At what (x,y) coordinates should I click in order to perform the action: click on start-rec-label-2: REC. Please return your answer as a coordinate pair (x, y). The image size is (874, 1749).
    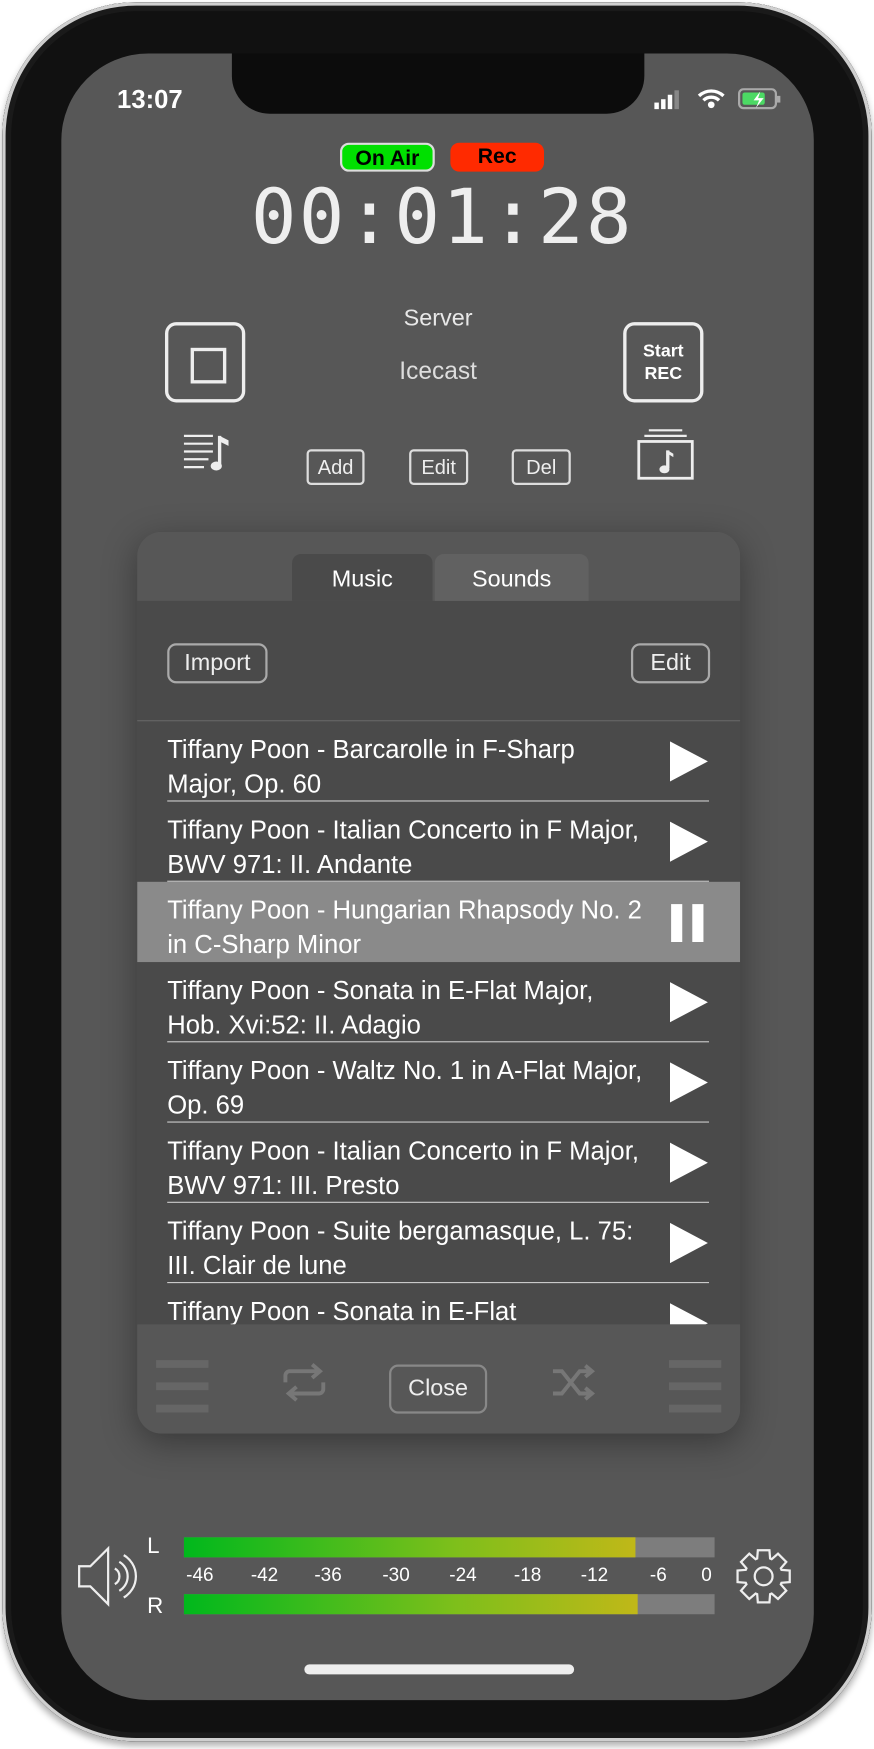
    Looking at the image, I should click on (663, 374).